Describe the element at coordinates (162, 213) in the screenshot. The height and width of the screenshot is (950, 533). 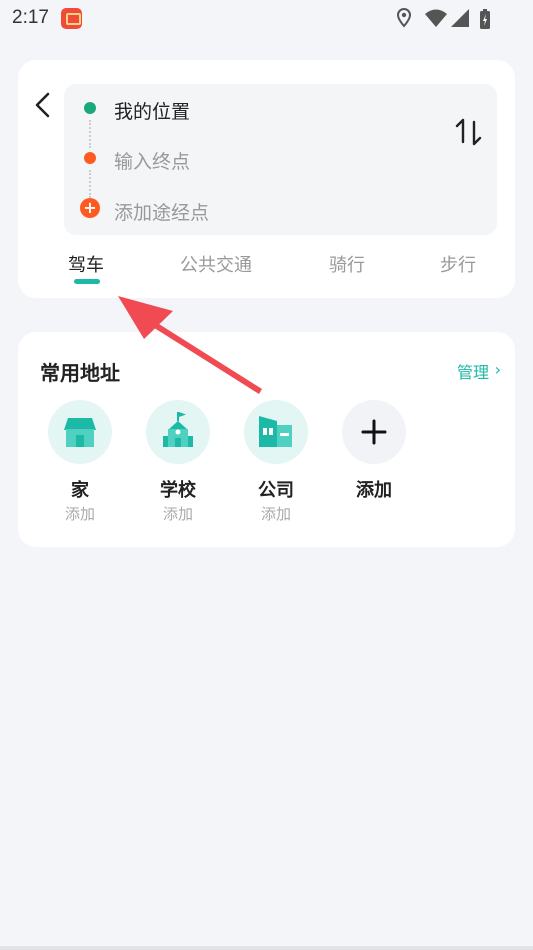
I see `waypoint-placeholder: 添加途经点` at that location.